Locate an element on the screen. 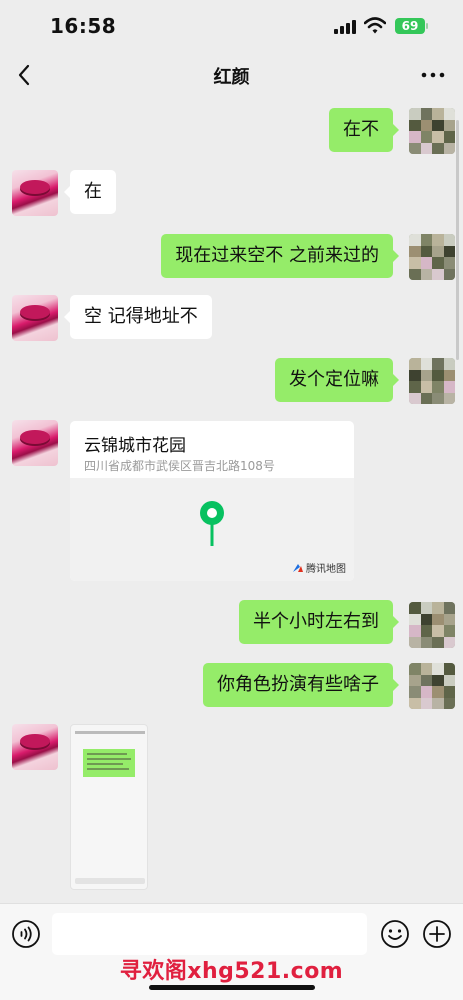 The width and height of the screenshot is (463, 1000). message-bubble-outgoing: 发个定位嘛 is located at coordinates (337, 380).